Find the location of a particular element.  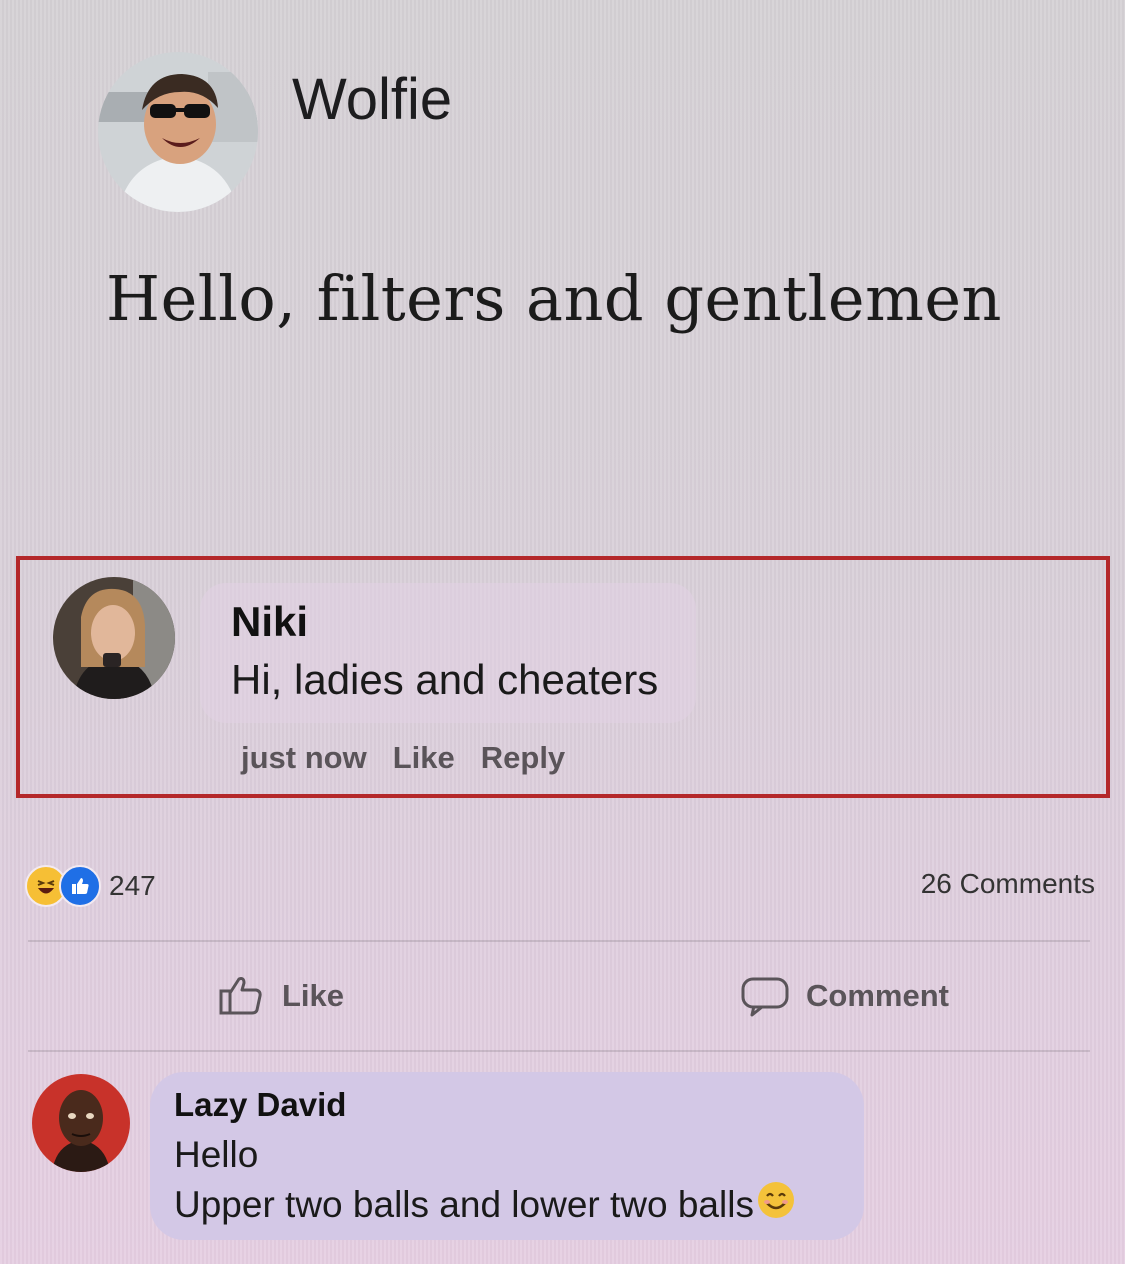

niki-avatar is located at coordinates (114, 638).